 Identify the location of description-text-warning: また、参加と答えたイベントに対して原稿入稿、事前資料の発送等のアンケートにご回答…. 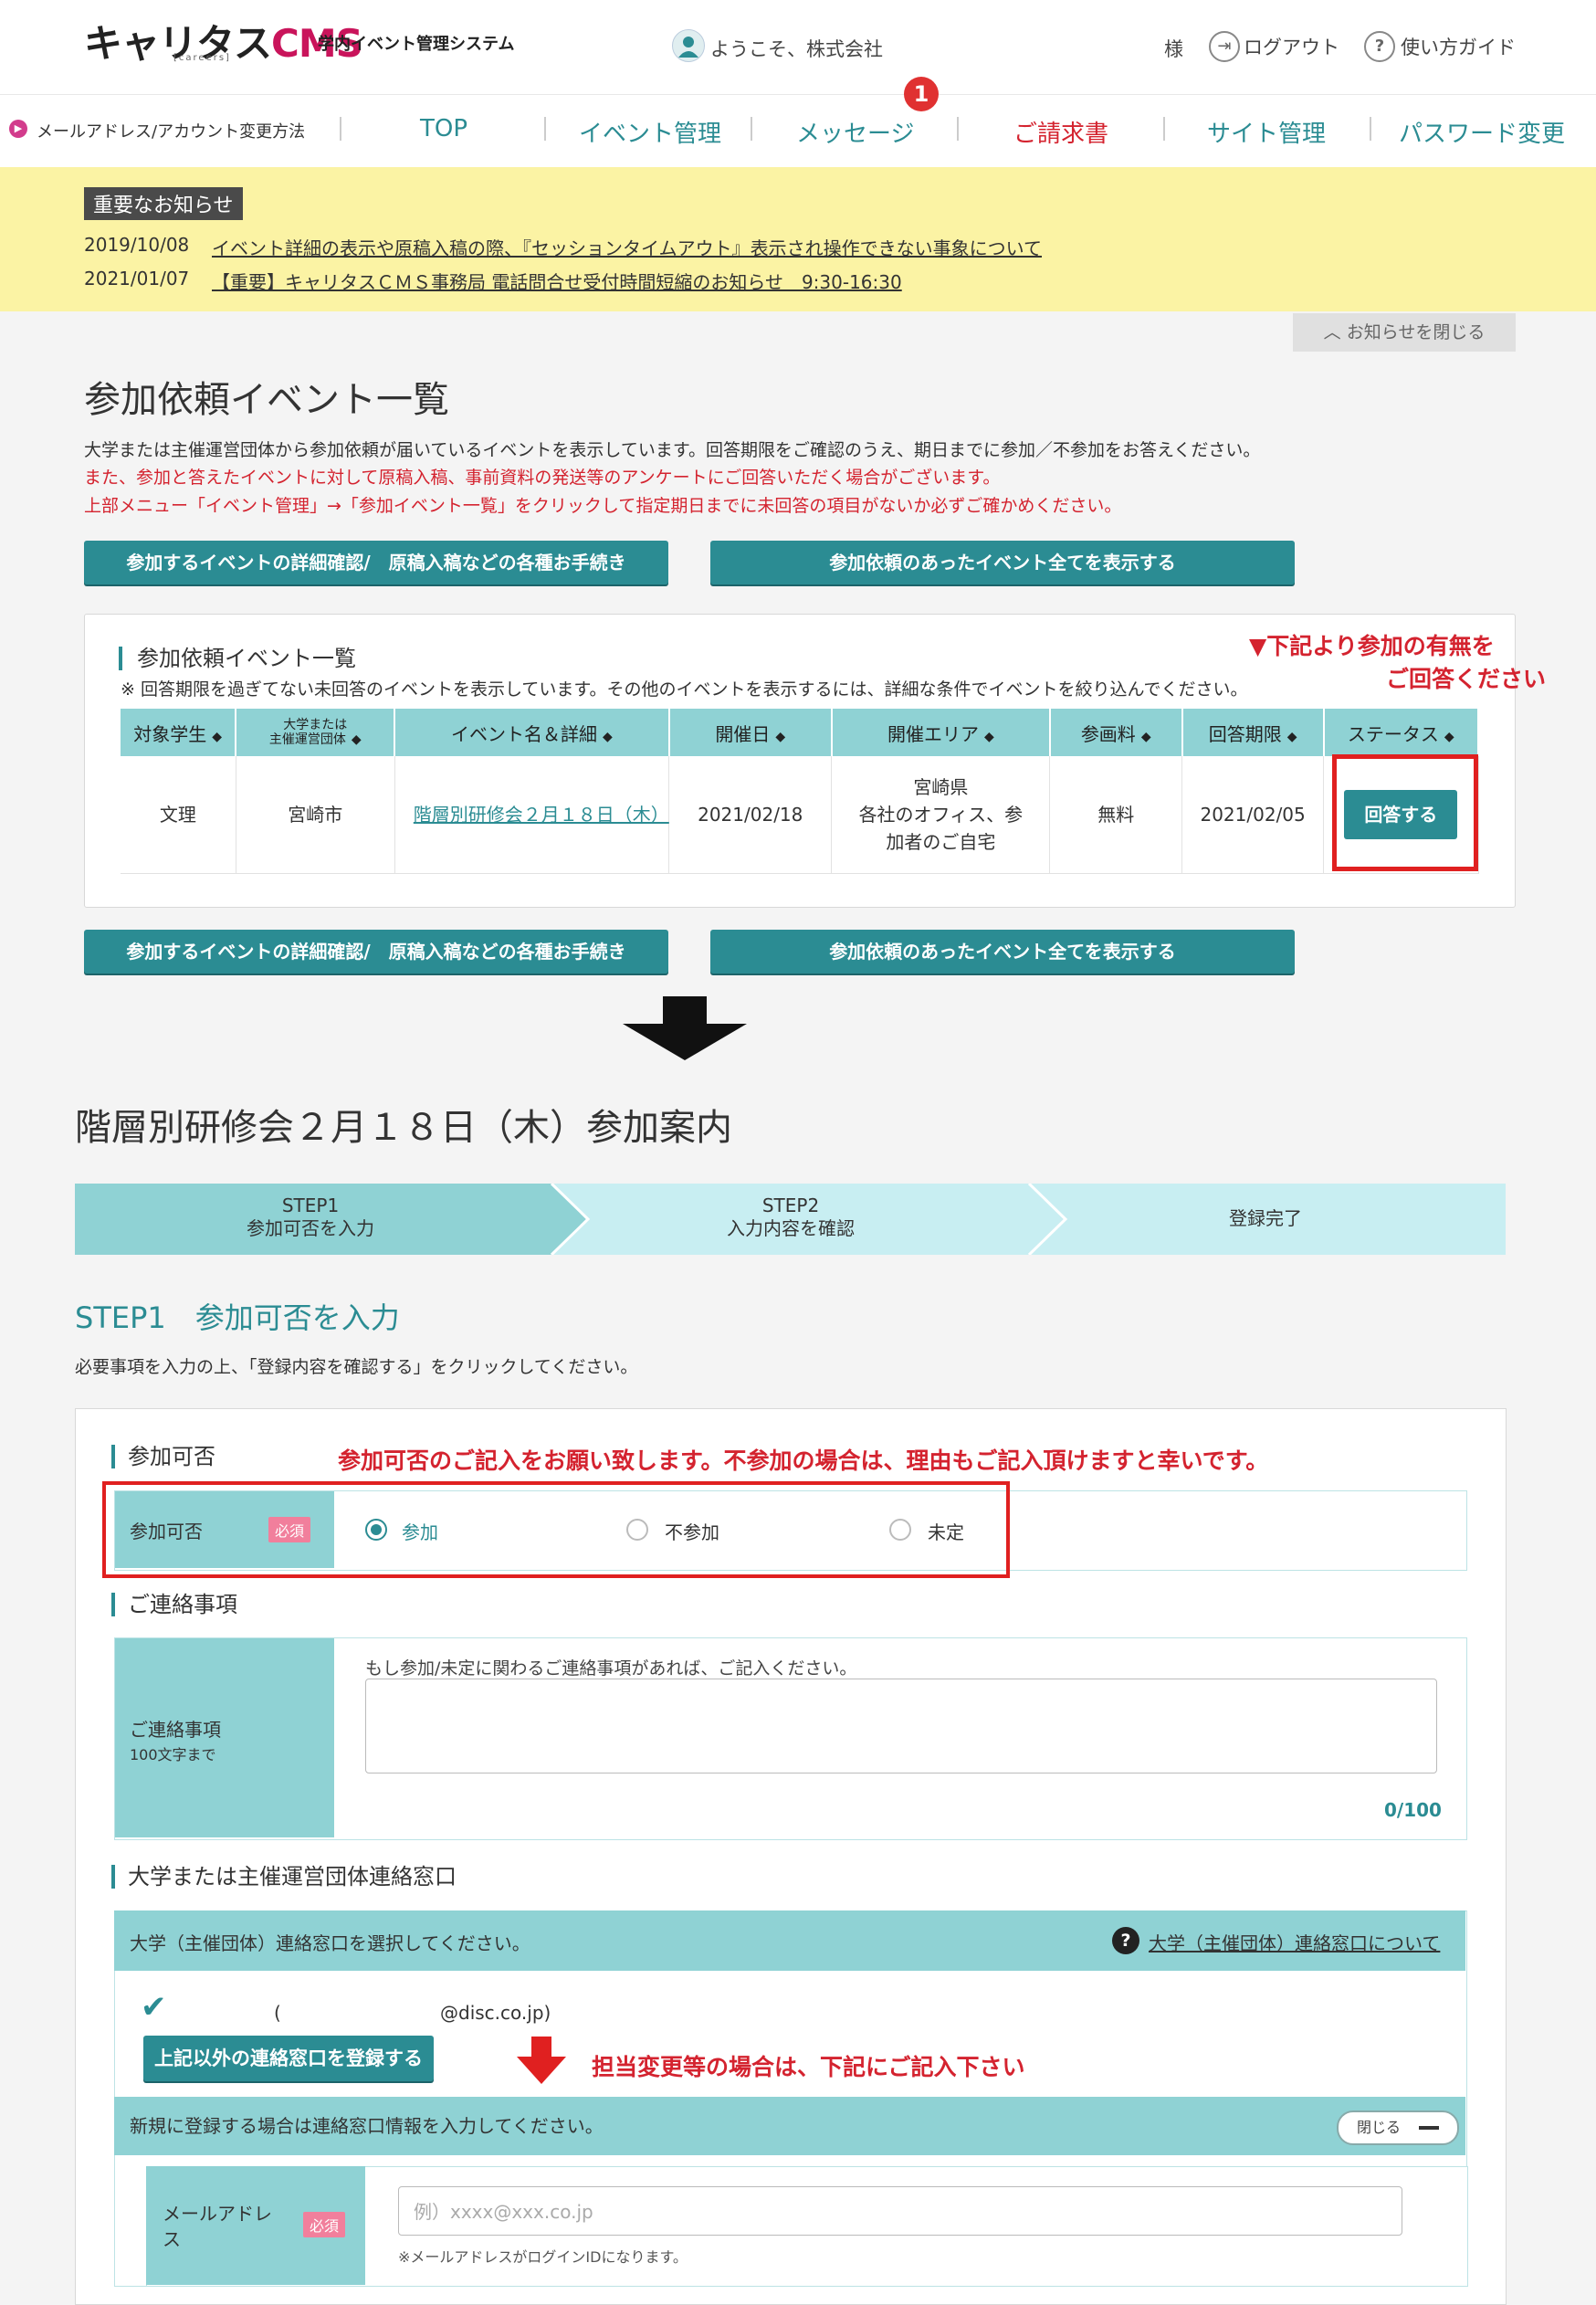
(542, 478).